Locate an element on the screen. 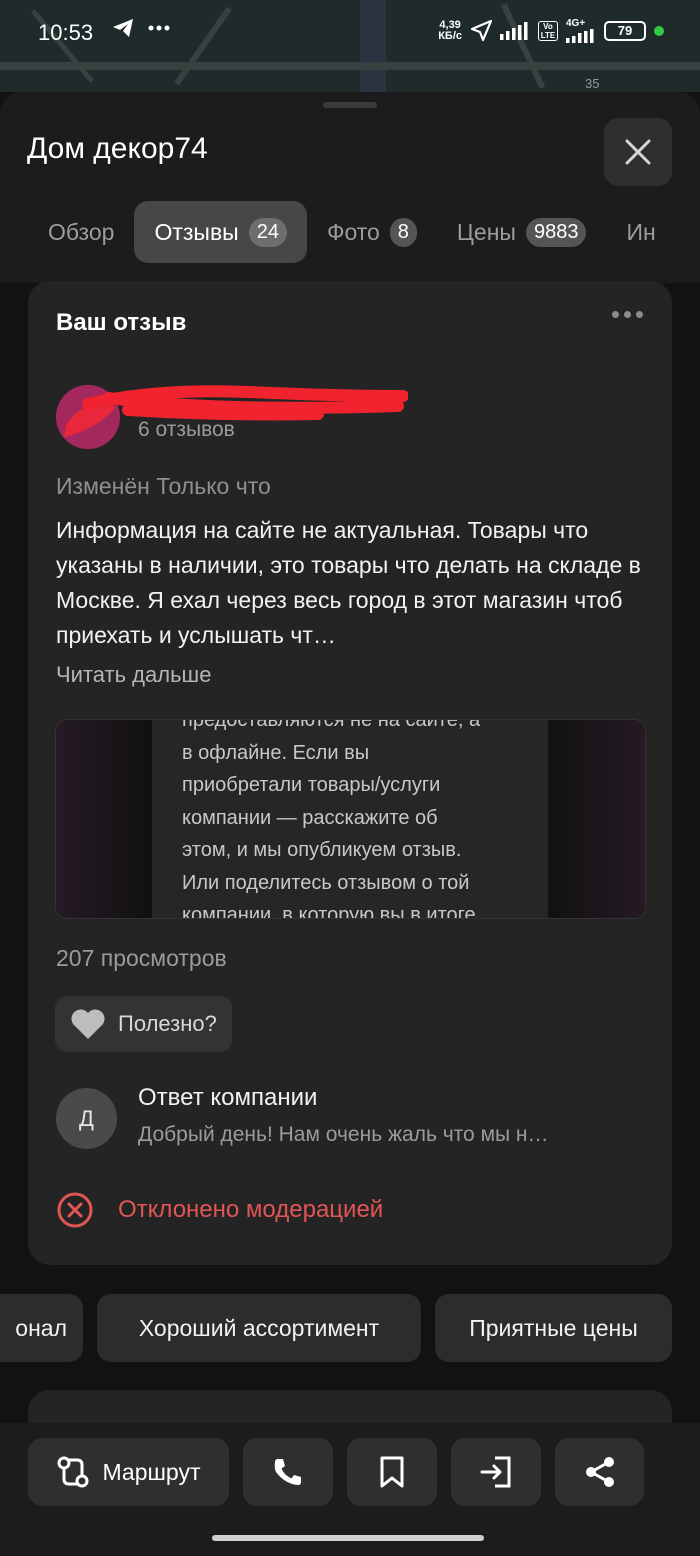 Image resolution: width=700 pixels, height=1556 pixels. home-indicator is located at coordinates (348, 1538).